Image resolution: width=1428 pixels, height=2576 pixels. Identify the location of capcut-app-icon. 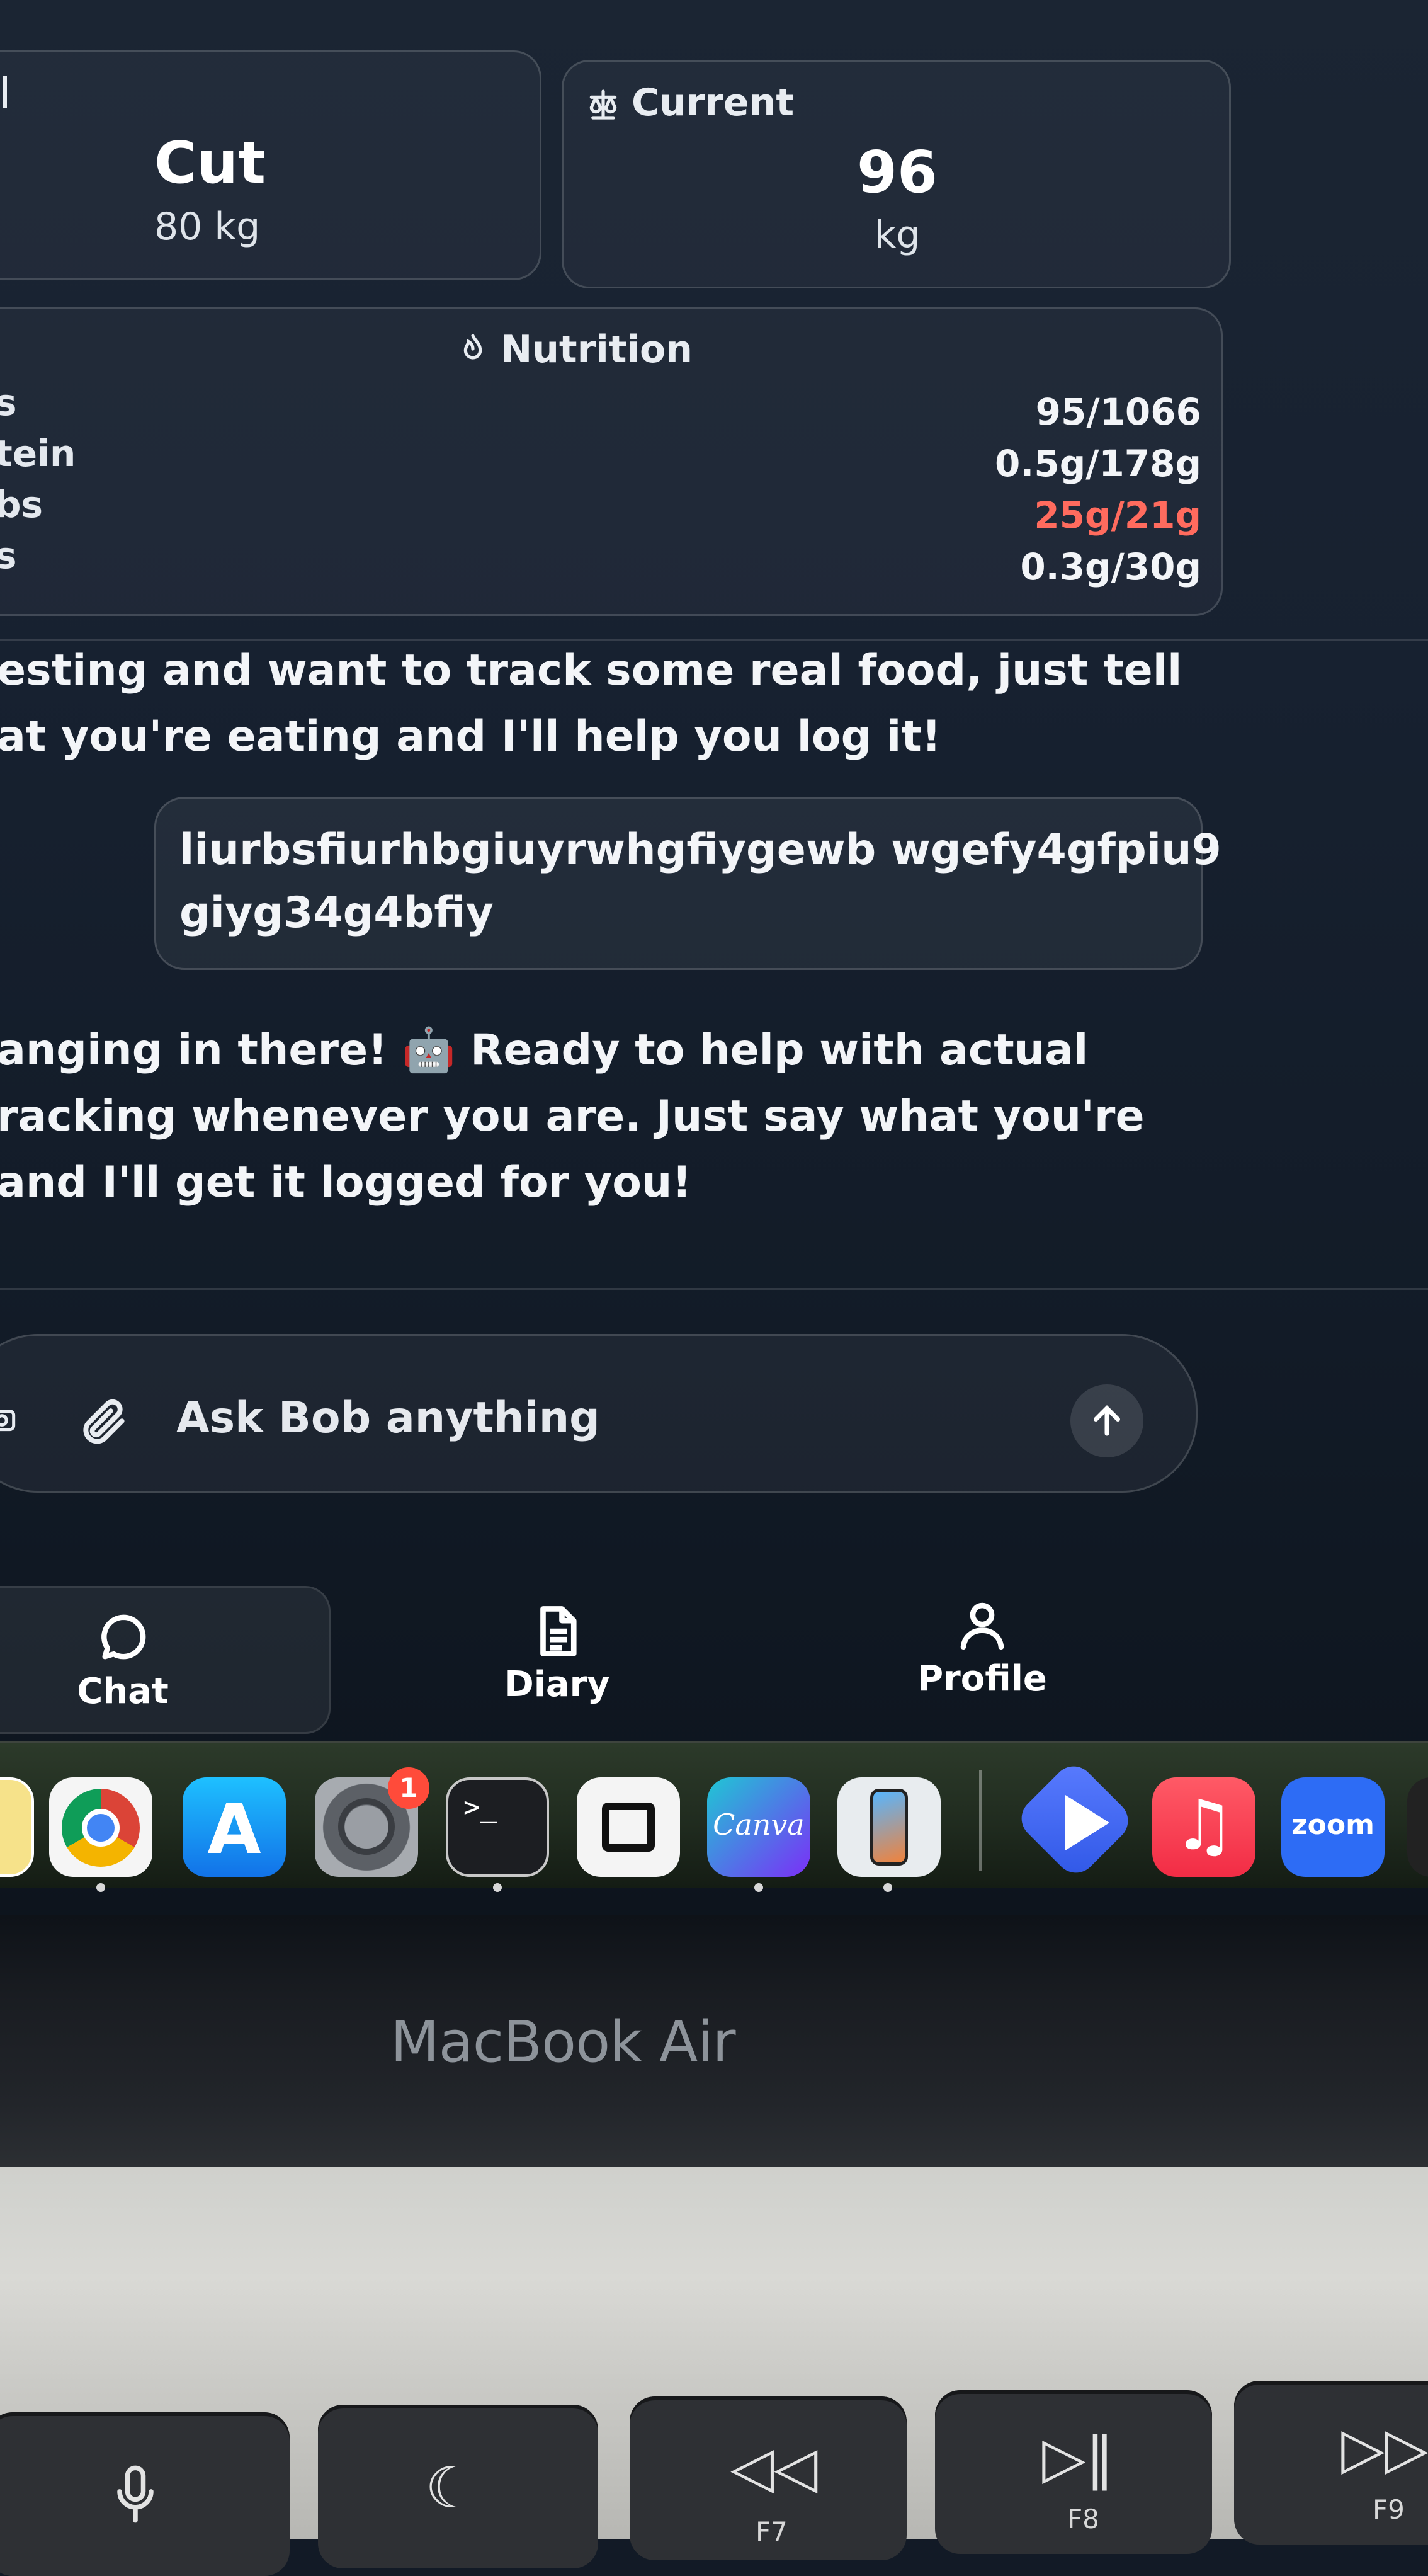
(628, 1827).